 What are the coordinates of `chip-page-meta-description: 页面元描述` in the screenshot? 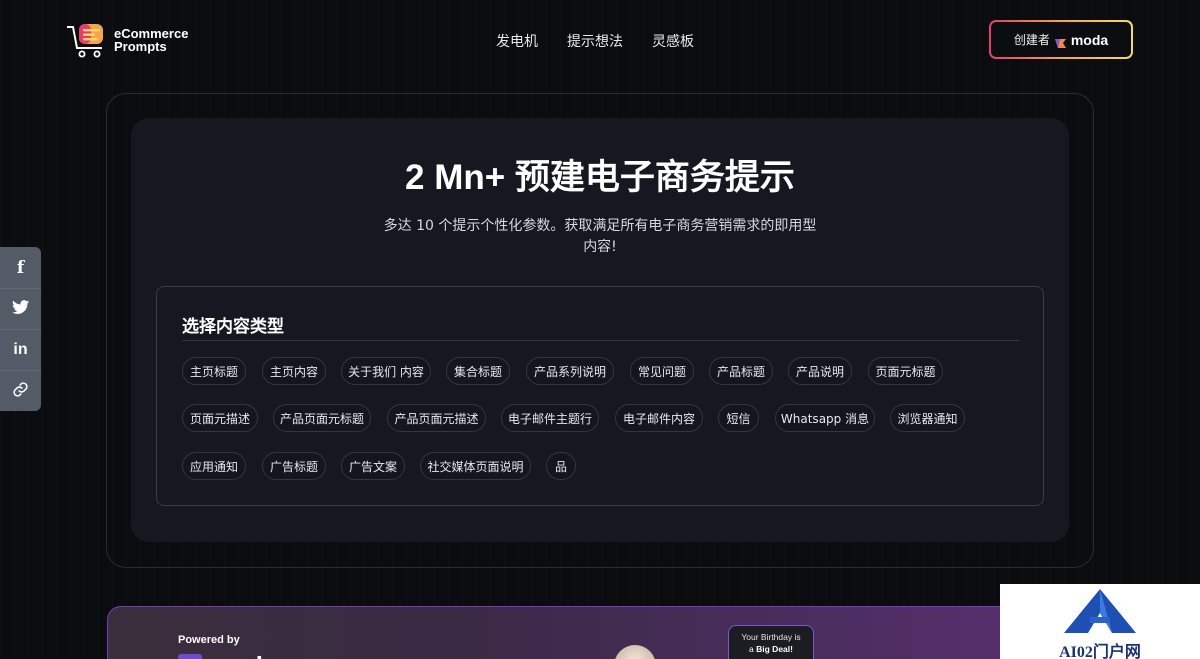 It's located at (220, 418).